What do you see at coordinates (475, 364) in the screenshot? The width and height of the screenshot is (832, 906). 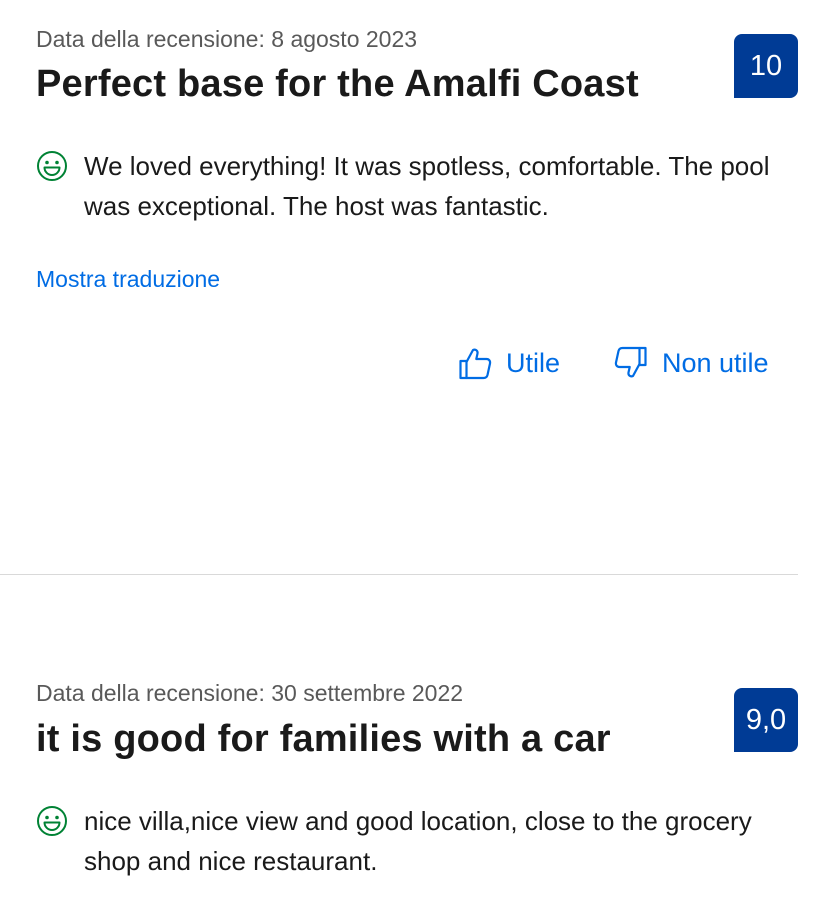 I see `thumbs-up-icon` at bounding box center [475, 364].